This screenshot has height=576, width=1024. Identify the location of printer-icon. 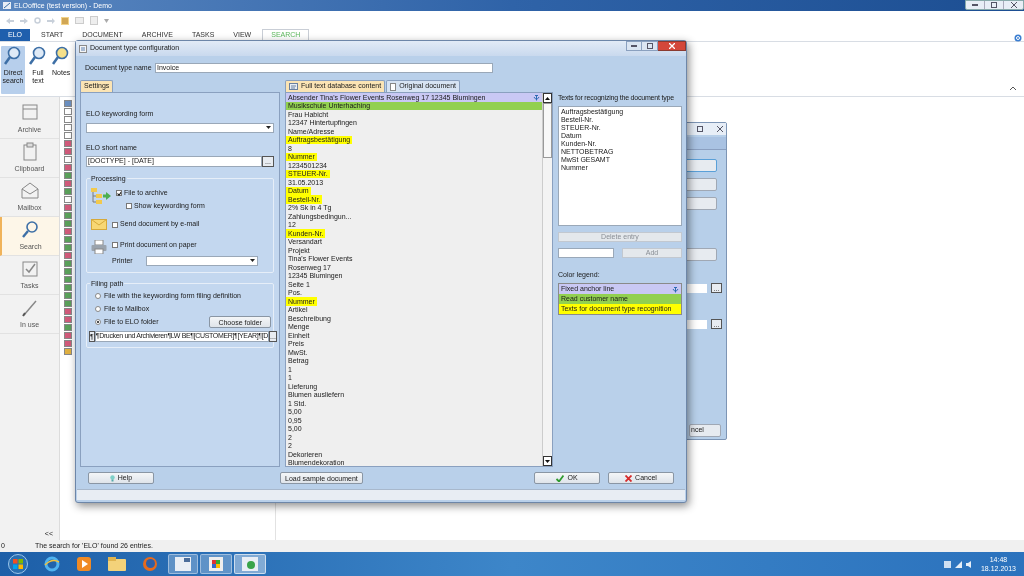
(99, 247).